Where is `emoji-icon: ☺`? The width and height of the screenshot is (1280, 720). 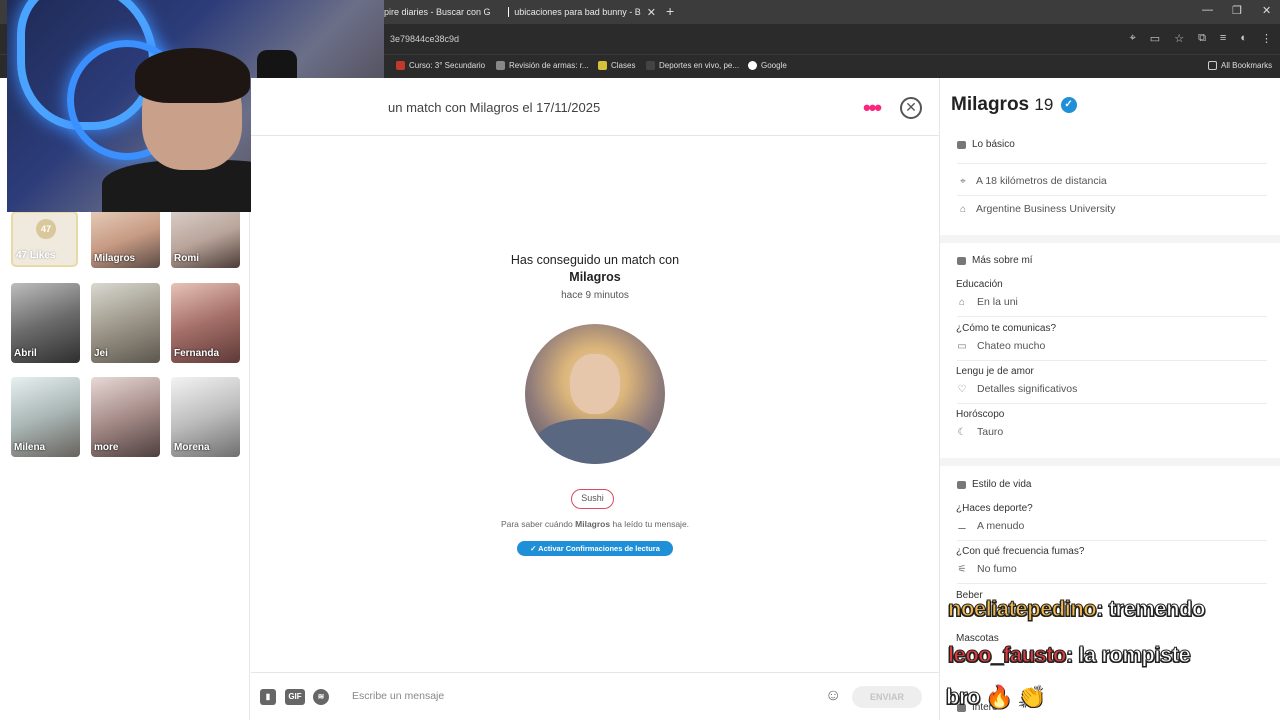
emoji-icon: ☺ is located at coordinates (833, 696).